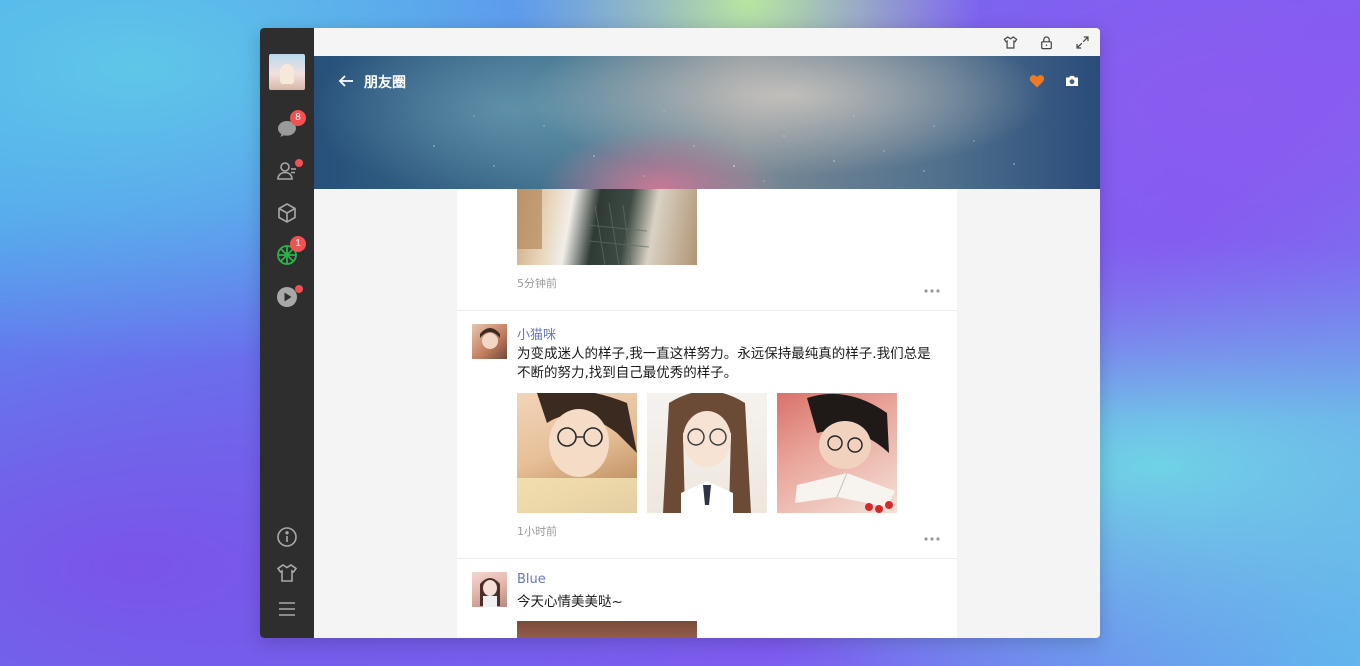 This screenshot has width=1360, height=666. Describe the element at coordinates (707, 42) in the screenshot. I see `title-bar` at that location.